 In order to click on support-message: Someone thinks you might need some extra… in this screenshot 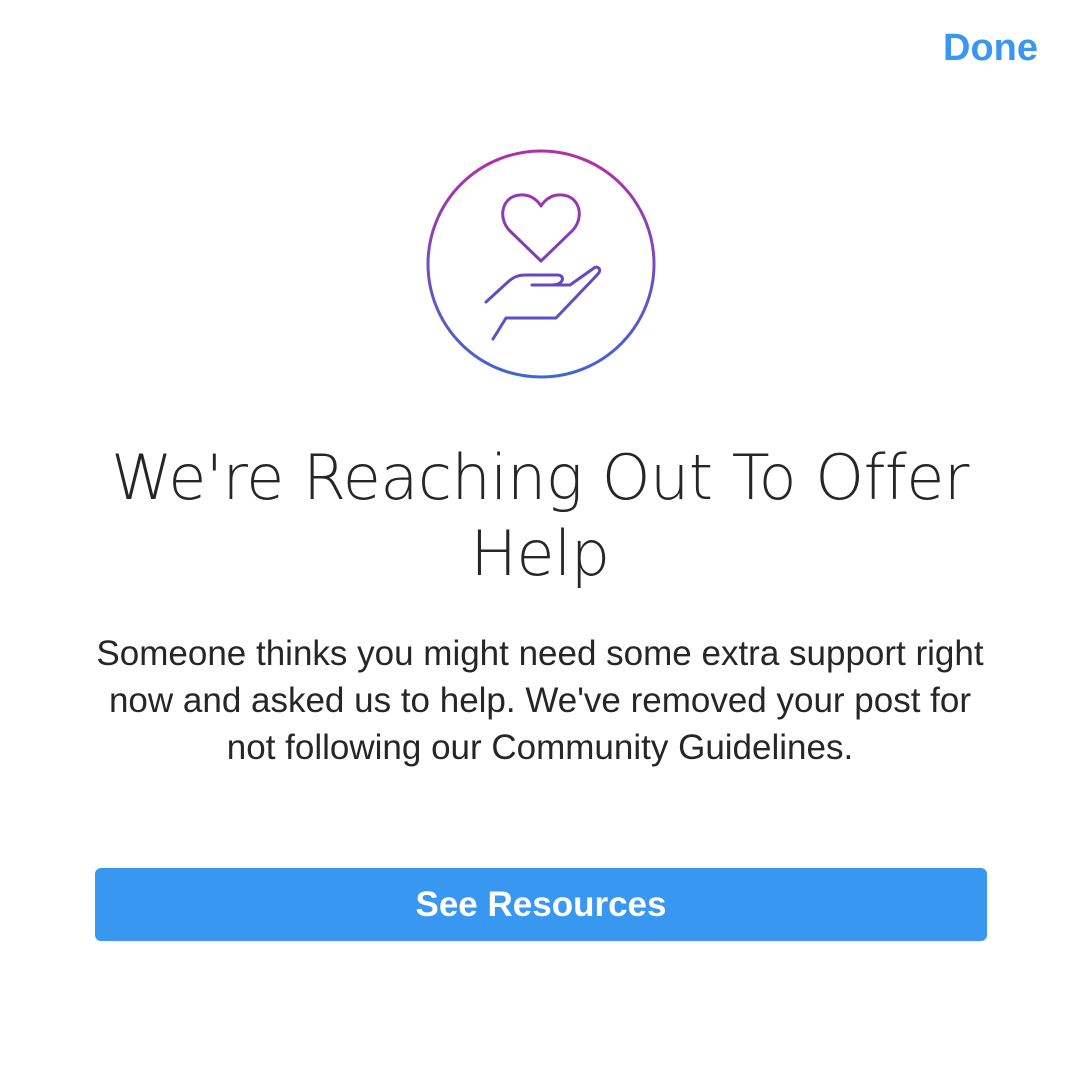, I will do `click(540, 700)`.